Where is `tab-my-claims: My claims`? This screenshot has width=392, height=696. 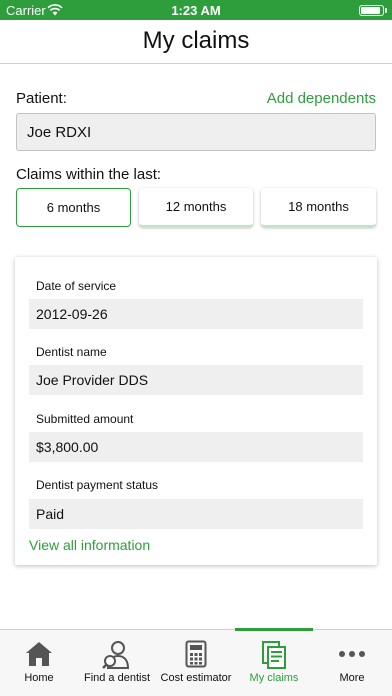
tab-my-claims: My claims is located at coordinates (274, 663).